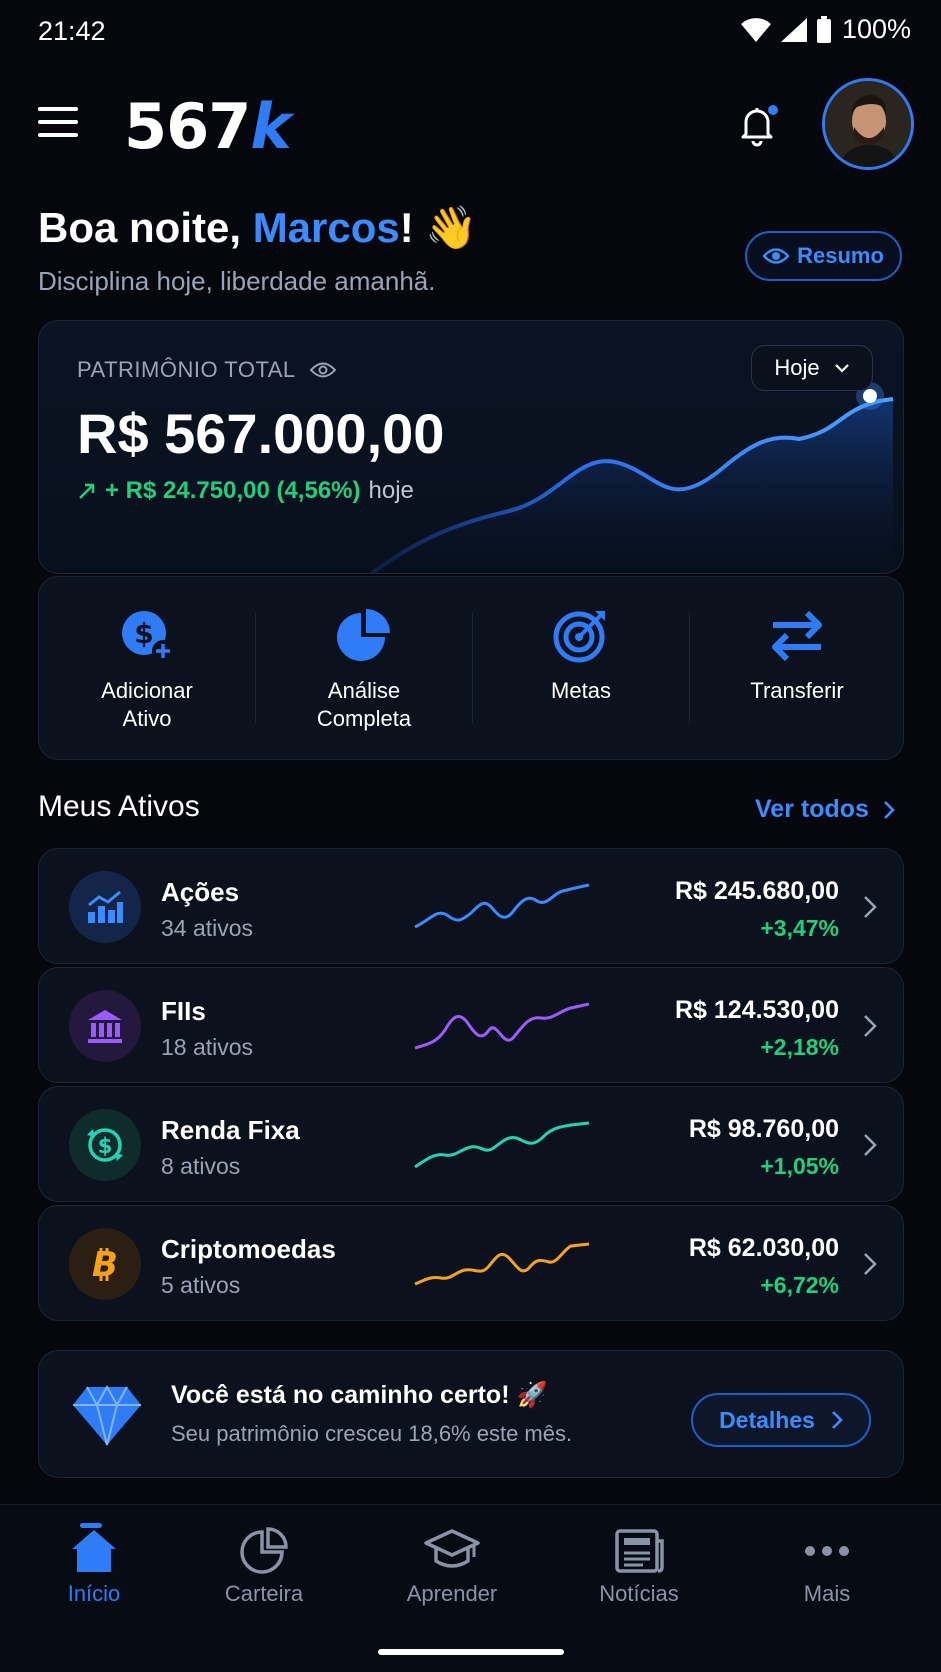 This screenshot has width=941, height=1672. I want to click on action-transfer: Transferir, so click(797, 669).